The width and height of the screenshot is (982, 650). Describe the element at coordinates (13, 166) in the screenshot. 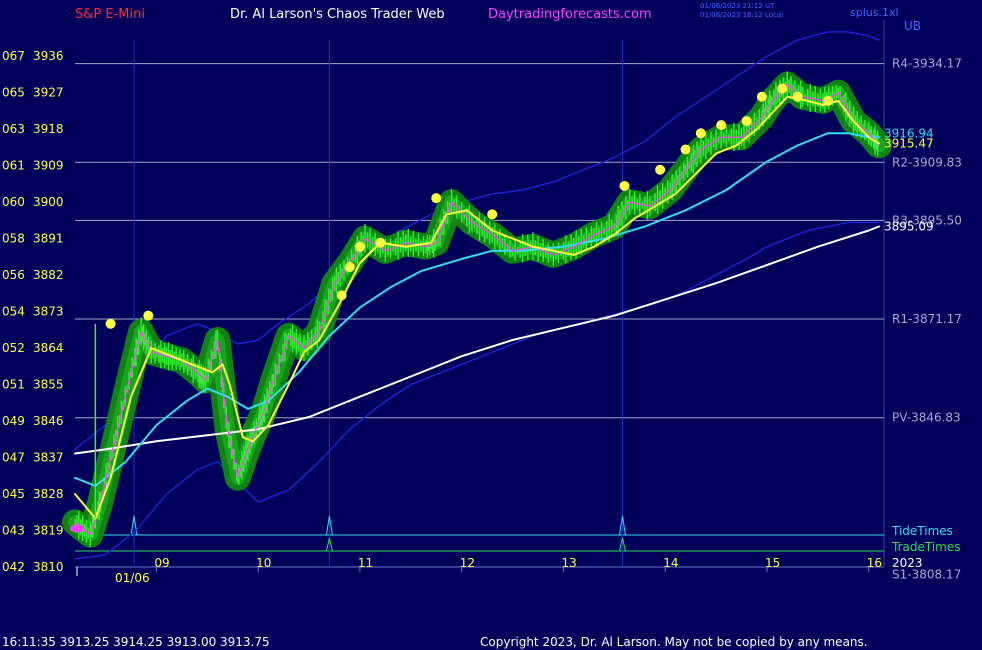

I see `y-tick-label-left: 061` at that location.